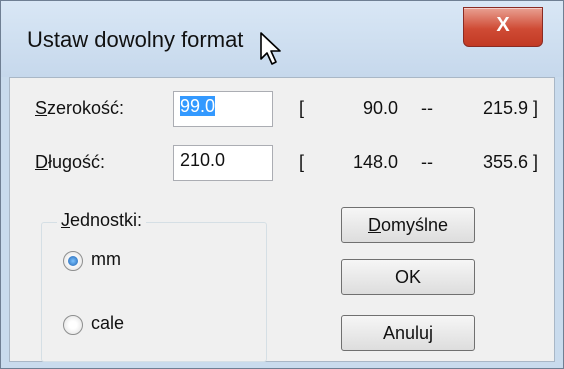 The height and width of the screenshot is (369, 564). I want to click on dialog-title: Ustaw dowolny format, so click(135, 39).